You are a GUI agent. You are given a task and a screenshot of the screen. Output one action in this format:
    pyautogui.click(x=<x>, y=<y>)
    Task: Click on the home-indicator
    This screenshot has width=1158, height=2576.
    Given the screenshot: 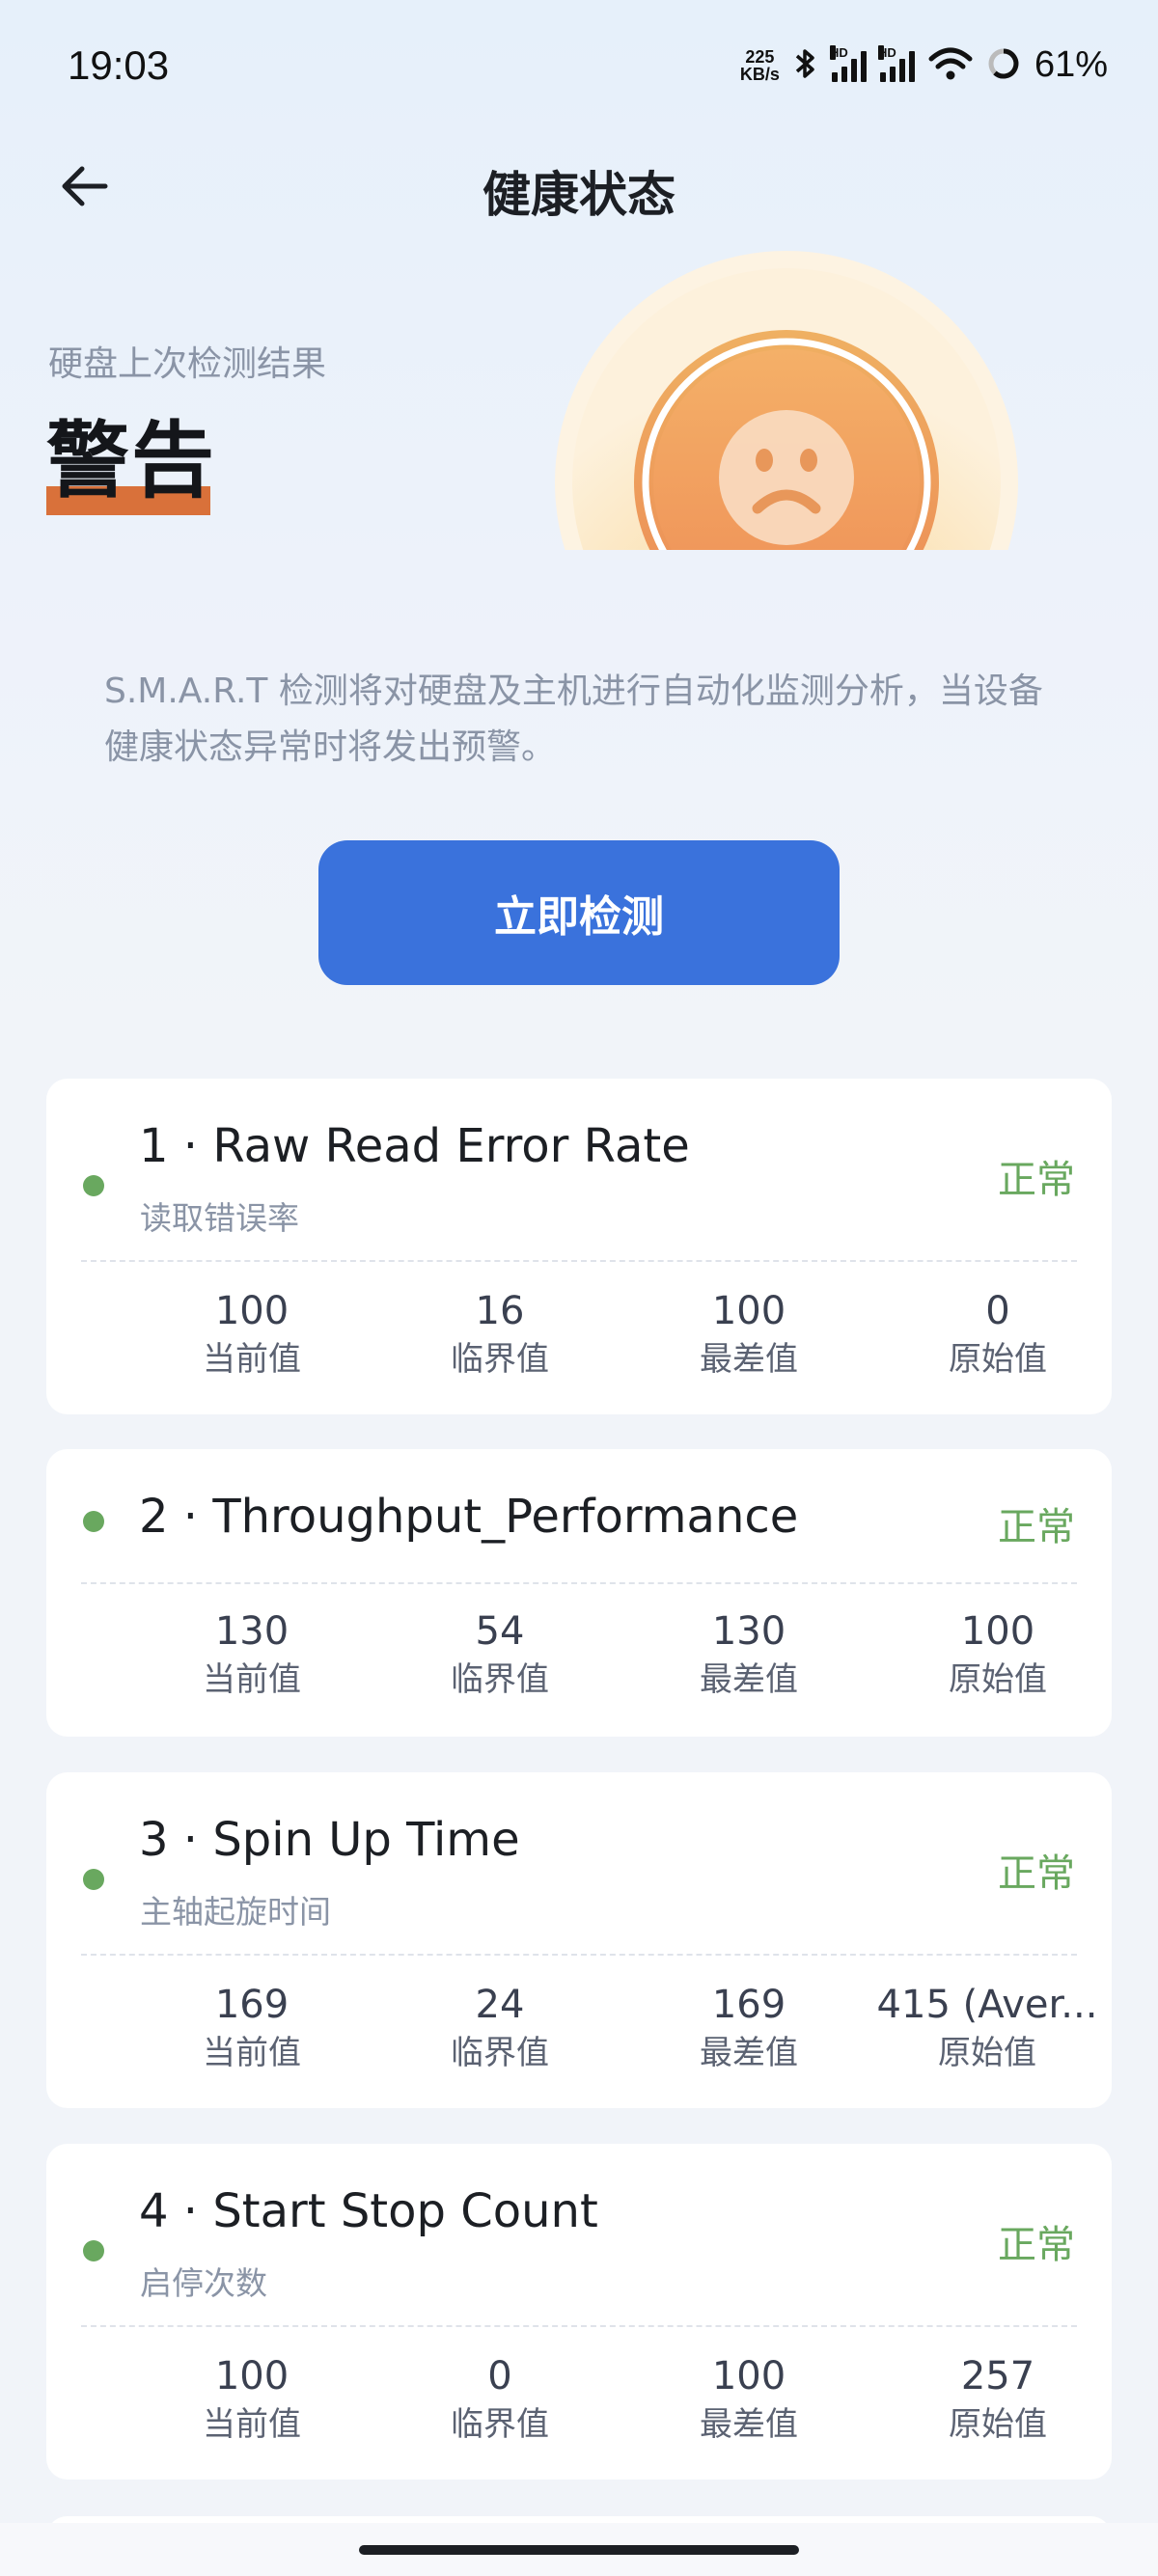 What is the action you would take?
    pyautogui.click(x=579, y=2550)
    